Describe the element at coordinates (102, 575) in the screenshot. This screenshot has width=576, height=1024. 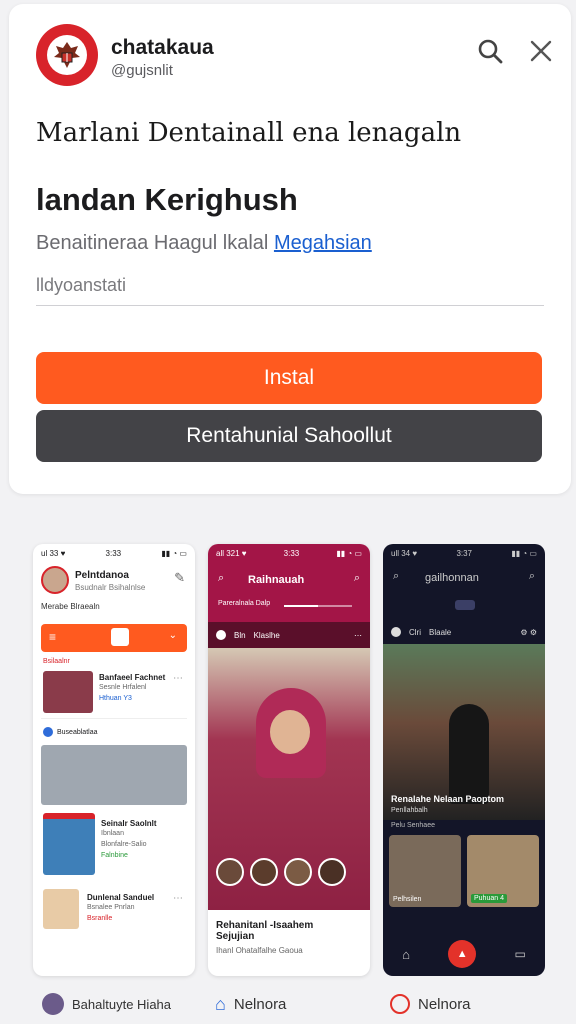
I see `profile-name: Pelntdanoa` at that location.